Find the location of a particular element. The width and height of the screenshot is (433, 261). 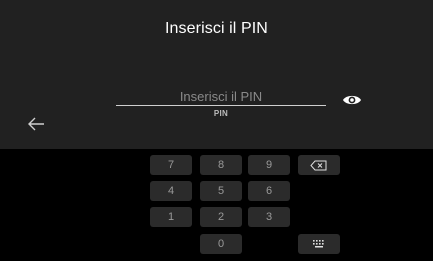

key-8: 8 is located at coordinates (221, 165).